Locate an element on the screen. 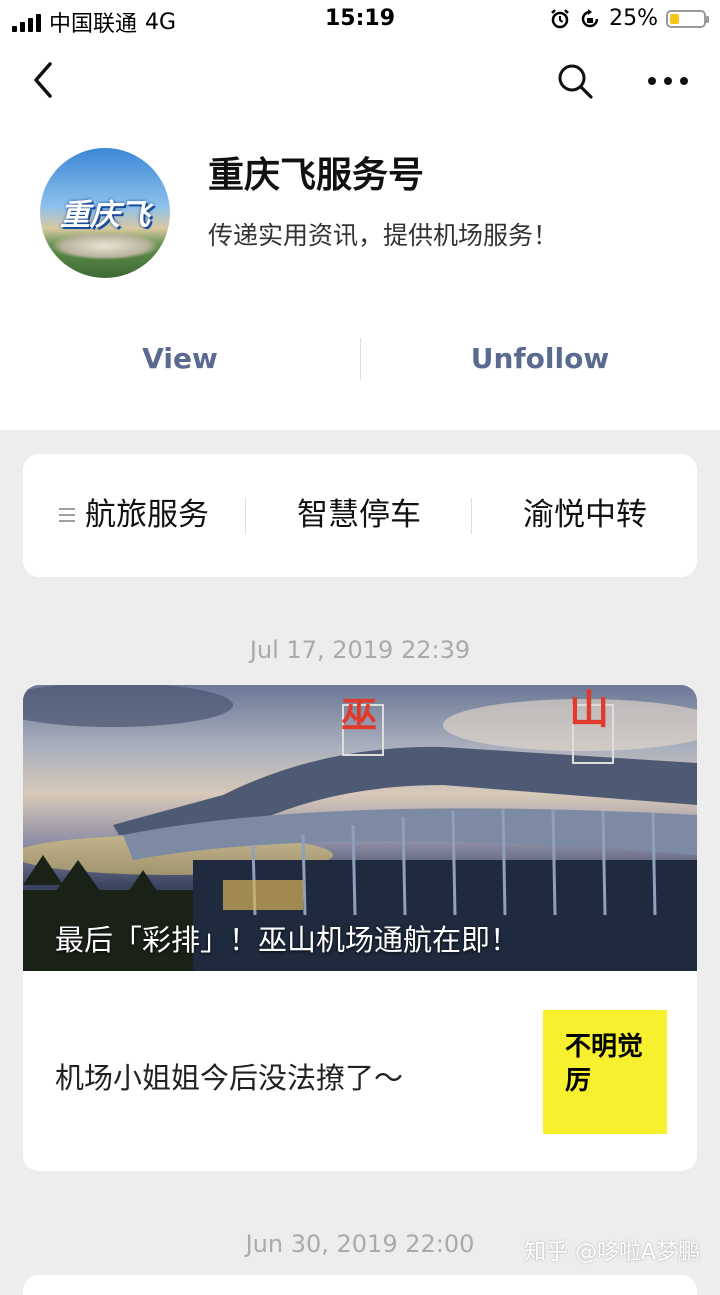  svg-text: 巫 is located at coordinates (359, 715).